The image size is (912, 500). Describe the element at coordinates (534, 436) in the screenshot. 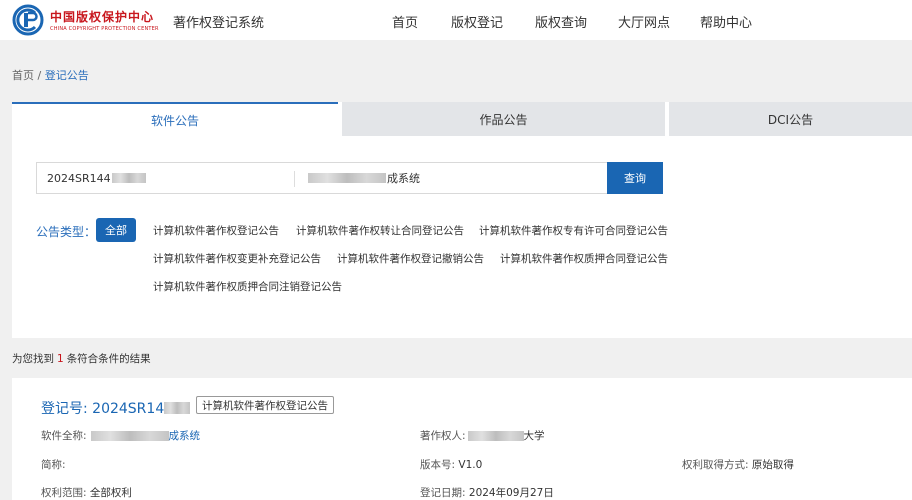

I see `owner-value: 大学` at that location.